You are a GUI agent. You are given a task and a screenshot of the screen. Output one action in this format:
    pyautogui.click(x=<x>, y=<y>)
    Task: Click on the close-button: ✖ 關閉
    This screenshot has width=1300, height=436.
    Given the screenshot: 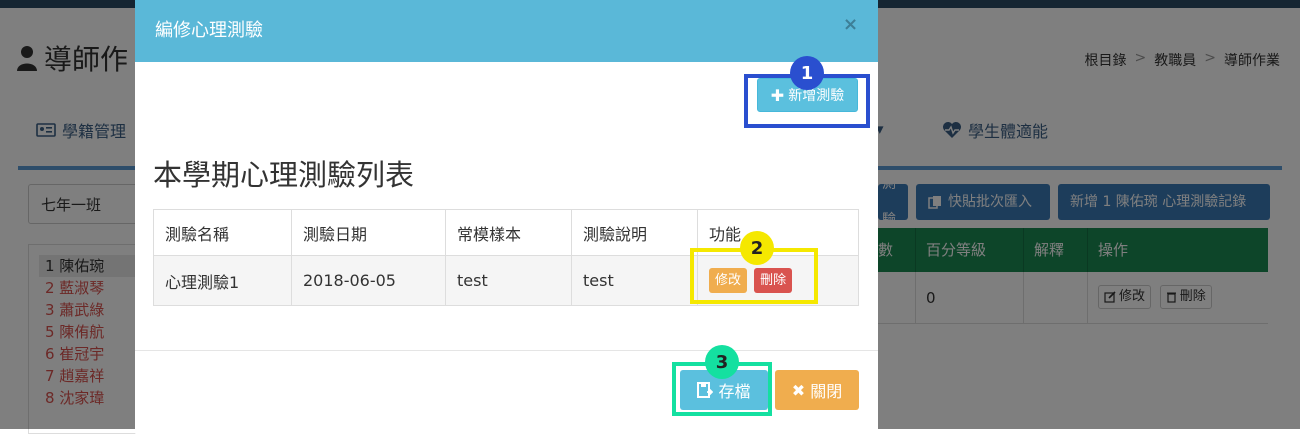 What is the action you would take?
    pyautogui.click(x=817, y=390)
    